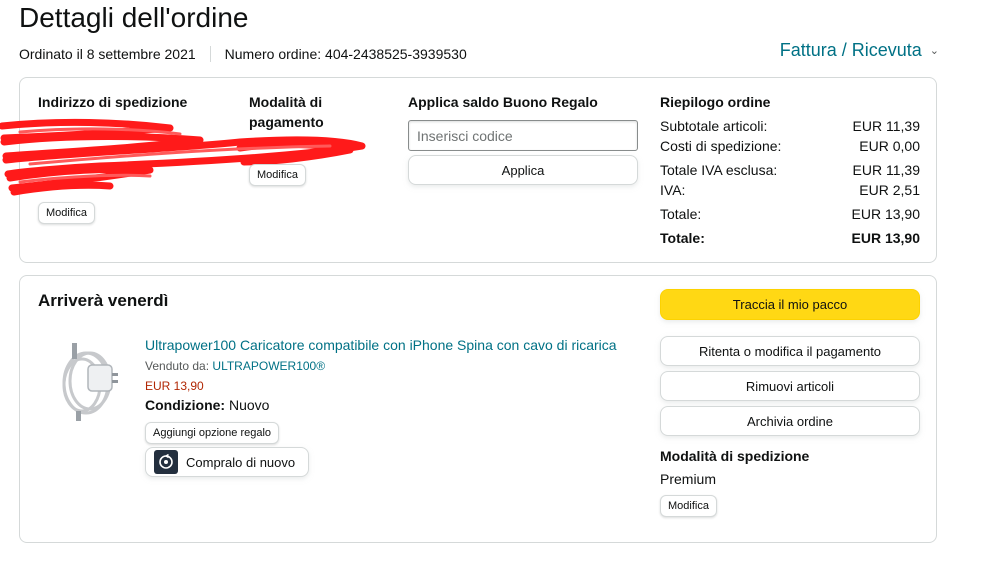 This screenshot has width=997, height=564. Describe the element at coordinates (790, 386) in the screenshot. I see `remove-items-button: Rimuovi articoli` at that location.